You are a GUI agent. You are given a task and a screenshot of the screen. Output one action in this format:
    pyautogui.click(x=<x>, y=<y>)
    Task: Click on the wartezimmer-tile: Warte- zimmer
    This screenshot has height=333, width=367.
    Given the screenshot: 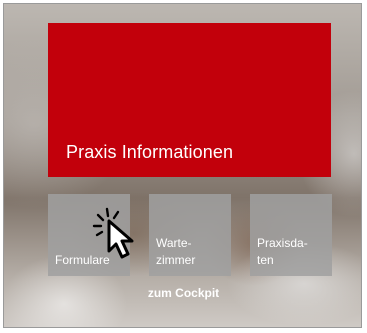 What is the action you would take?
    pyautogui.click(x=190, y=235)
    